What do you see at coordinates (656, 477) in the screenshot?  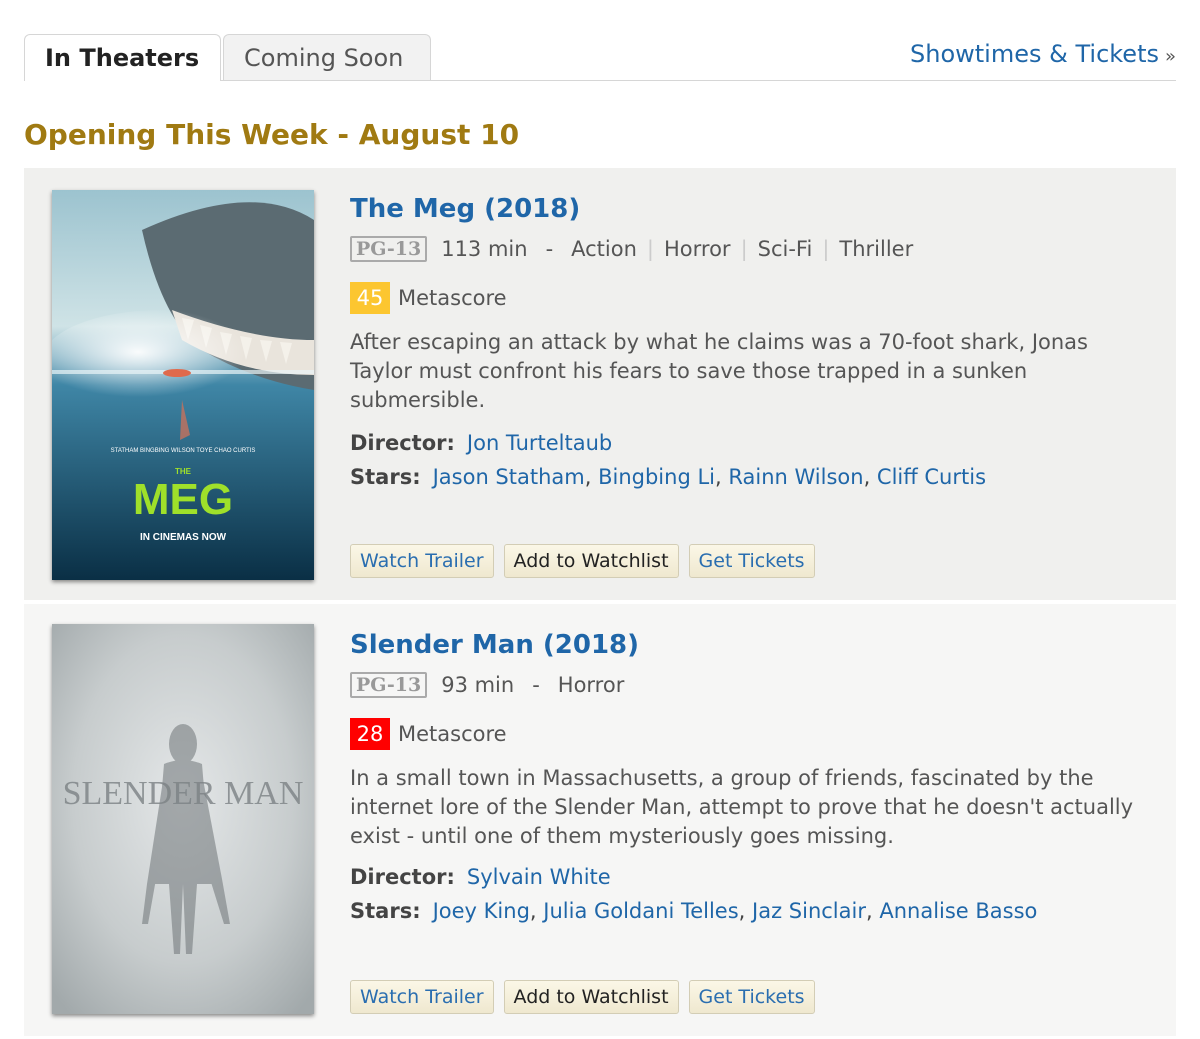 I see `star-link: Bingbing Li` at bounding box center [656, 477].